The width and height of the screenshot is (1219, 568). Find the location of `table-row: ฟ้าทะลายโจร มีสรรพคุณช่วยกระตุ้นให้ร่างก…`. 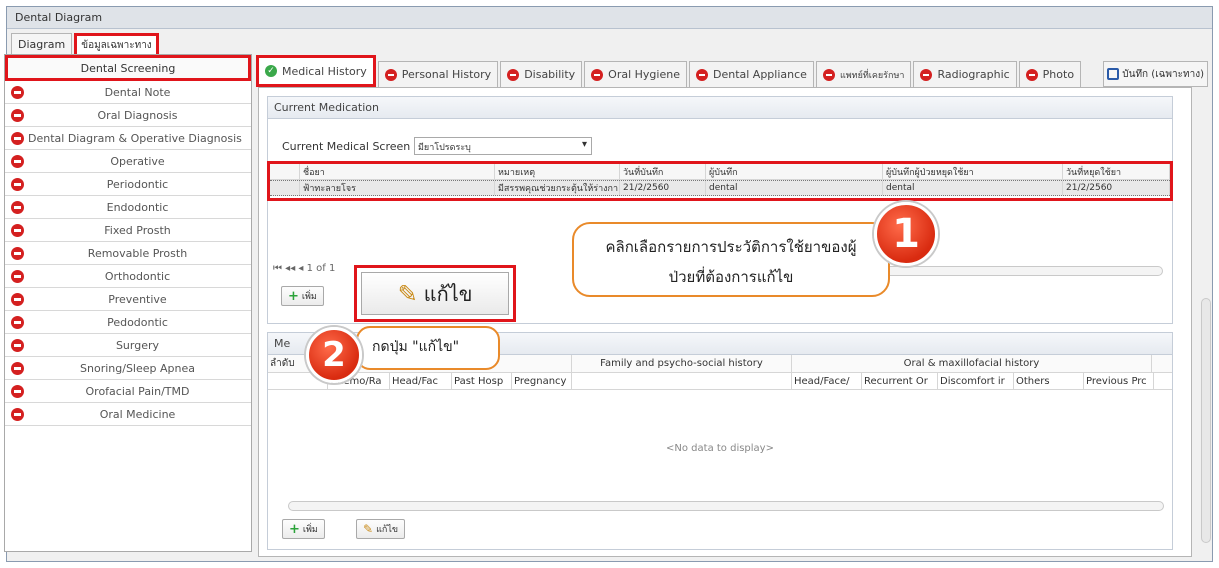

table-row: ฟ้าทะลายโจร มีสรรพคุณช่วยกระตุ้นให้ร่างก… is located at coordinates (720, 188).